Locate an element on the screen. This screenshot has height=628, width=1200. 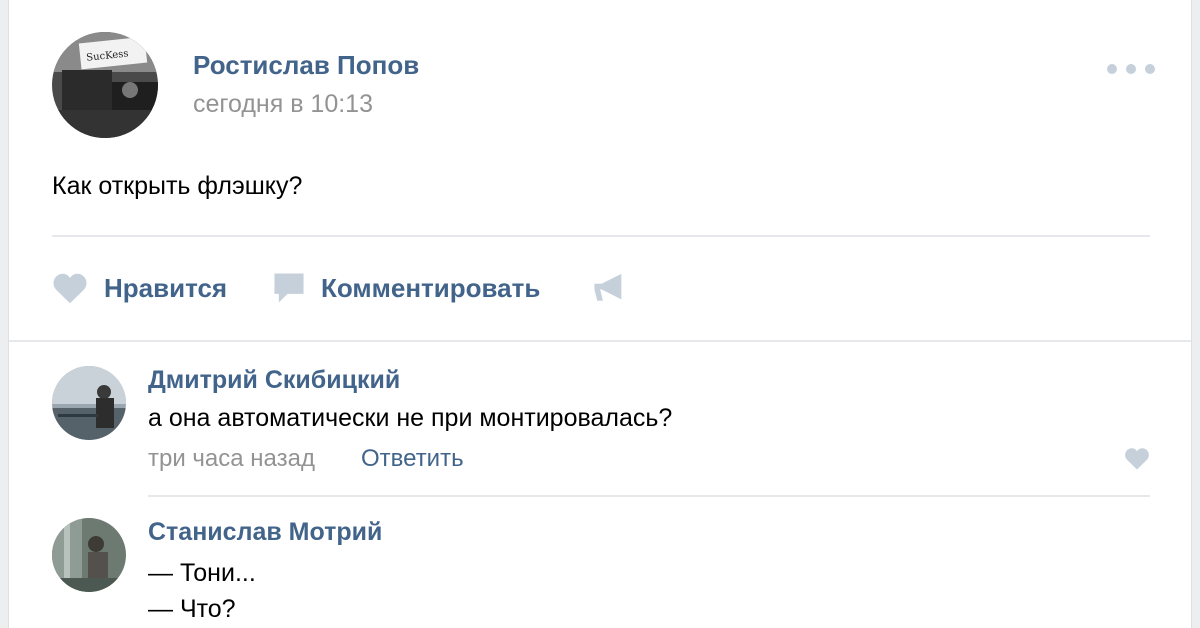
comment-text-line: — Что? is located at coordinates (192, 609).